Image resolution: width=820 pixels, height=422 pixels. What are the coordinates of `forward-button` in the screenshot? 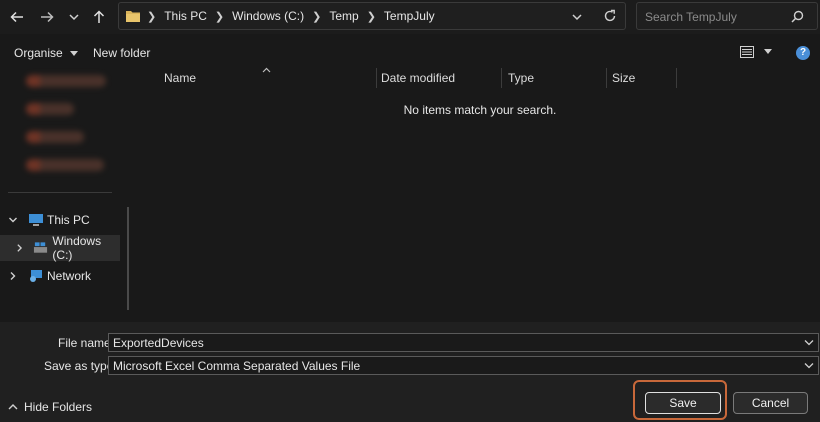 It's located at (47, 17).